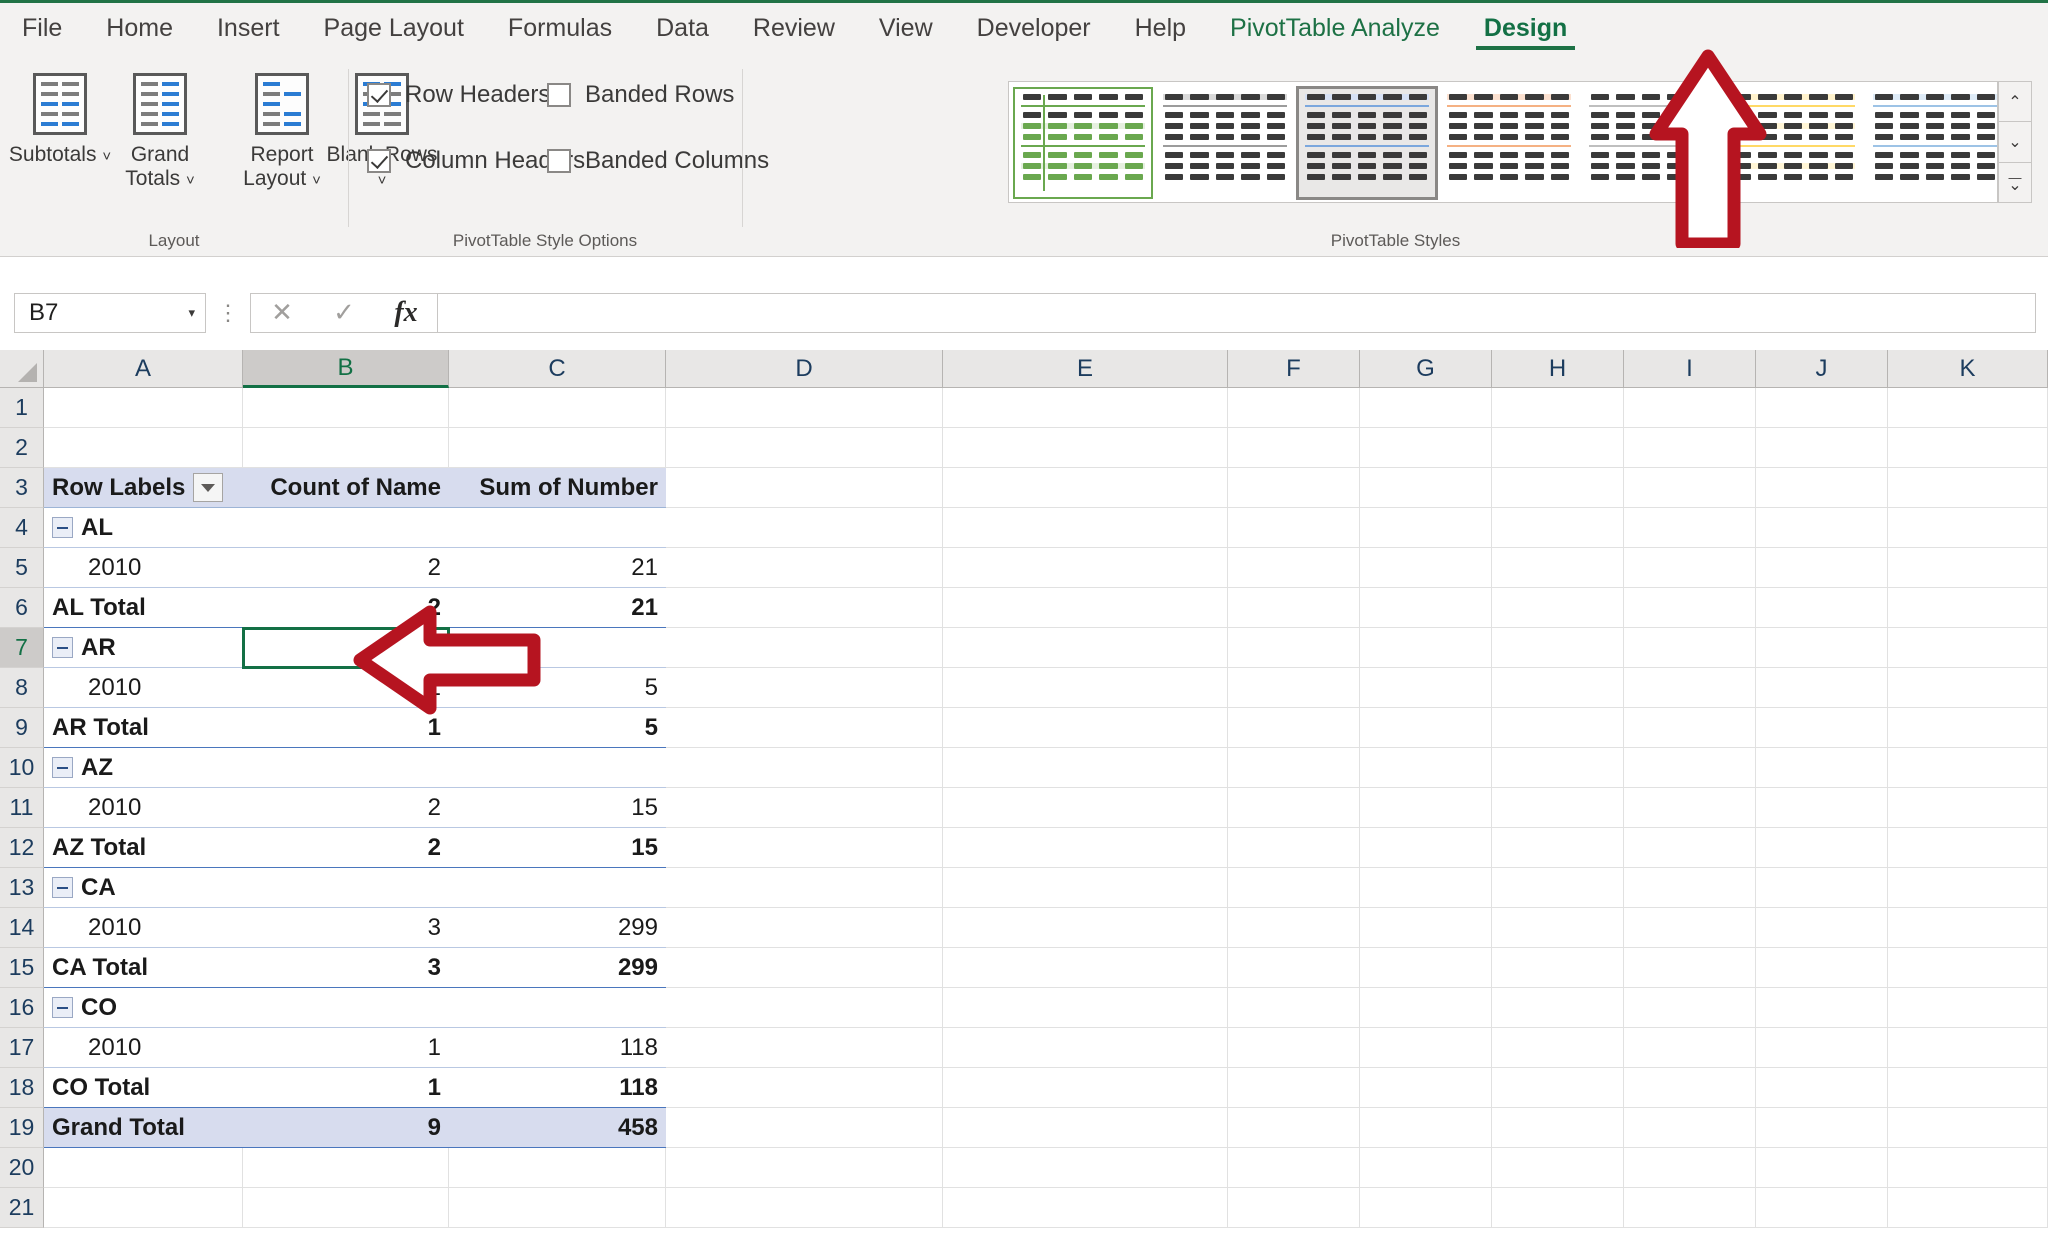 The width and height of the screenshot is (2048, 1238). What do you see at coordinates (559, 95) in the screenshot?
I see `empty-checkbox-icon` at bounding box center [559, 95].